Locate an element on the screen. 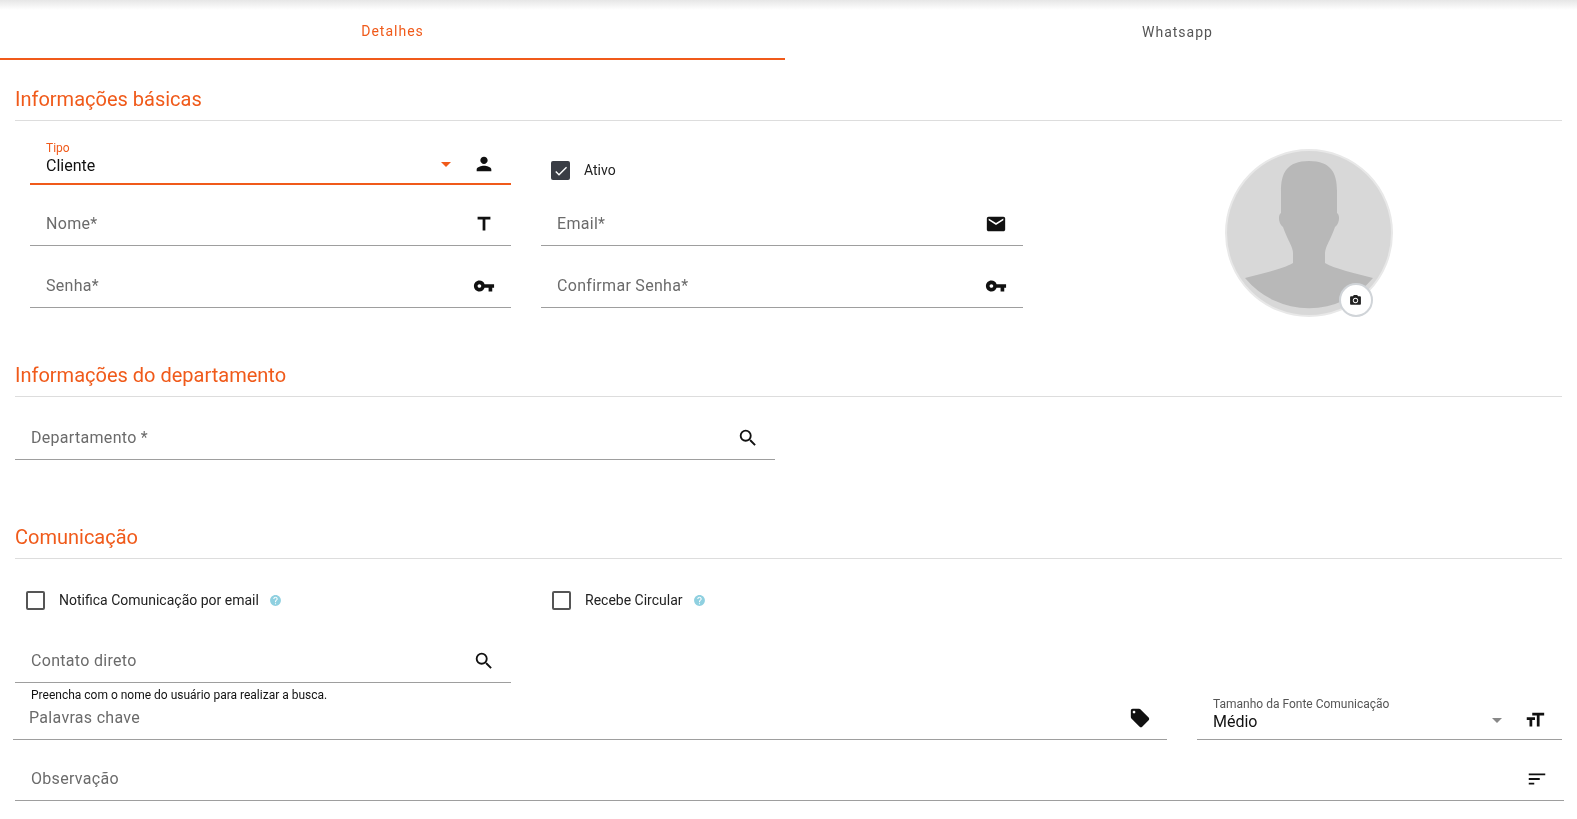 The image size is (1577, 819). input-field: Departamento * is located at coordinates (395, 438).